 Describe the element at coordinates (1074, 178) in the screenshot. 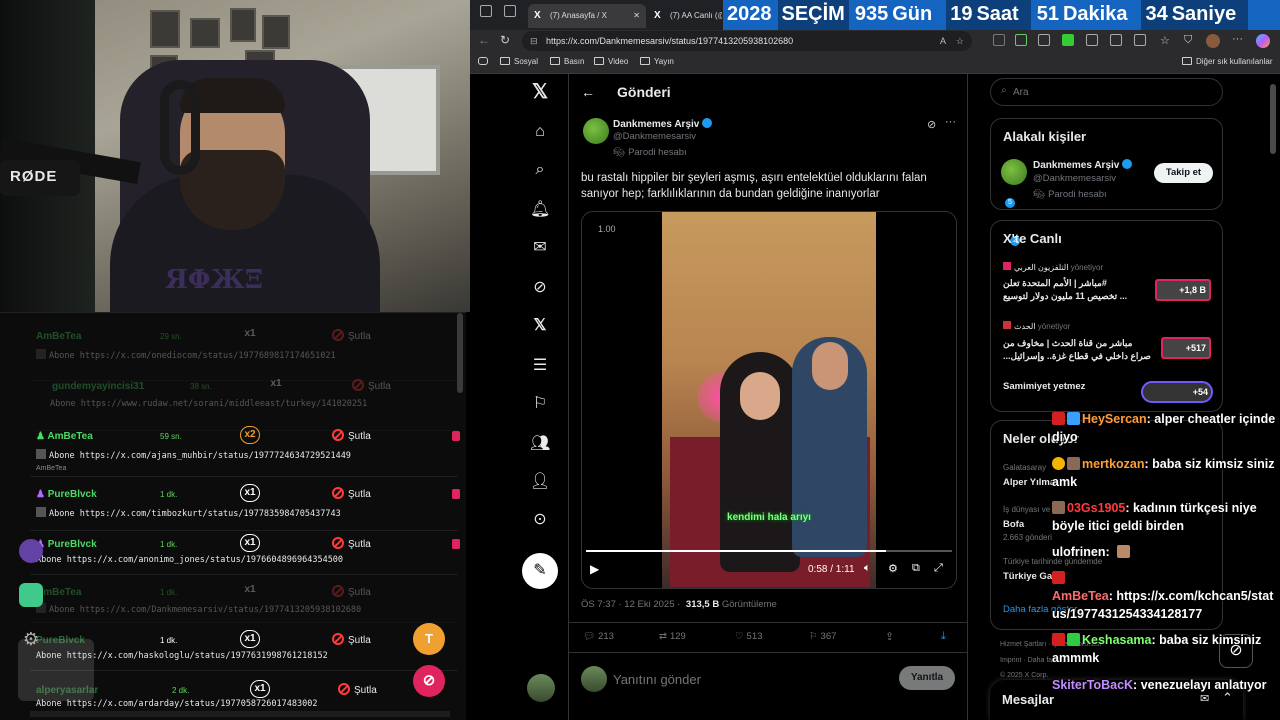

I see `related-handle: @Dankmemesarsiv` at that location.